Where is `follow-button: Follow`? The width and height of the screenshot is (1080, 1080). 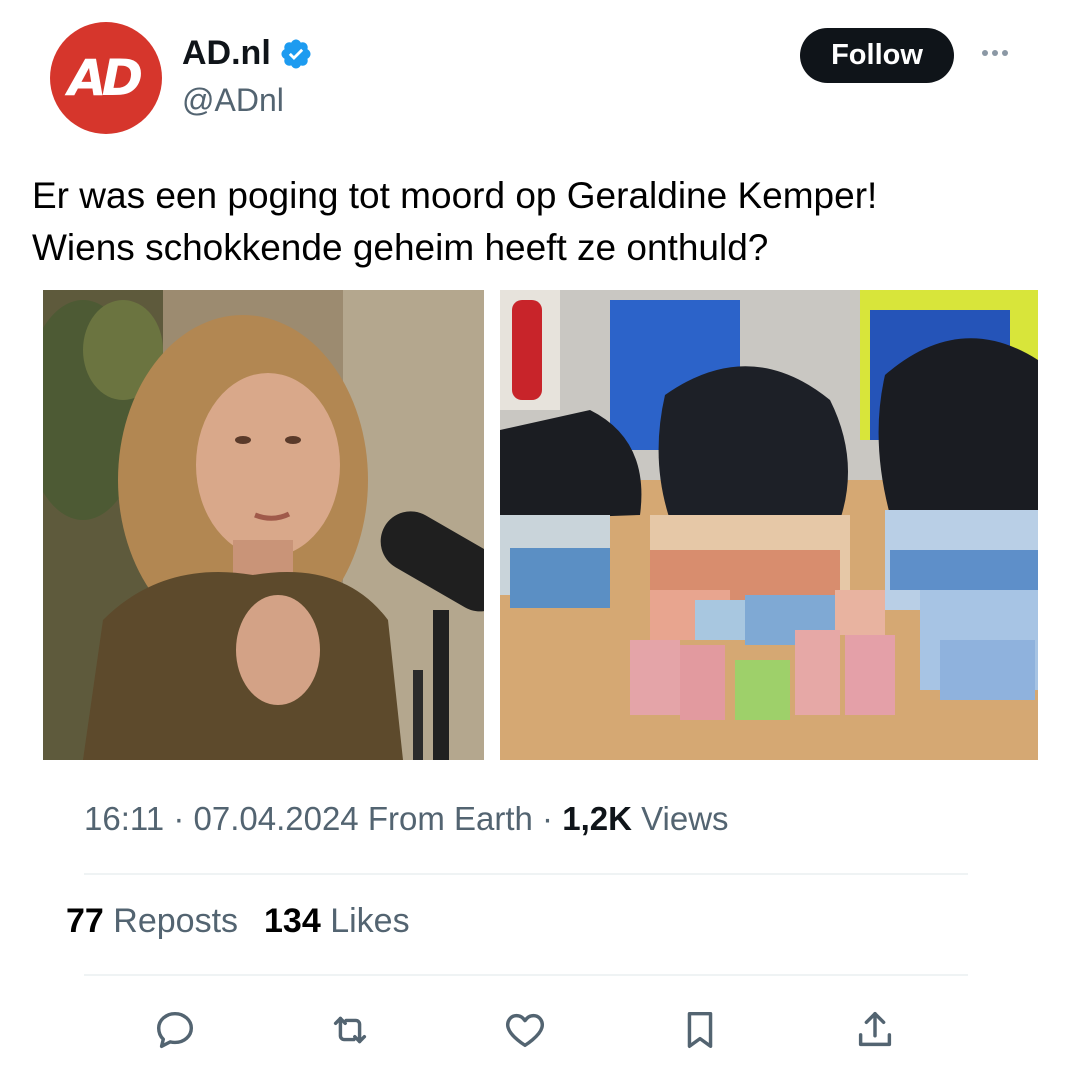 follow-button: Follow is located at coordinates (877, 55).